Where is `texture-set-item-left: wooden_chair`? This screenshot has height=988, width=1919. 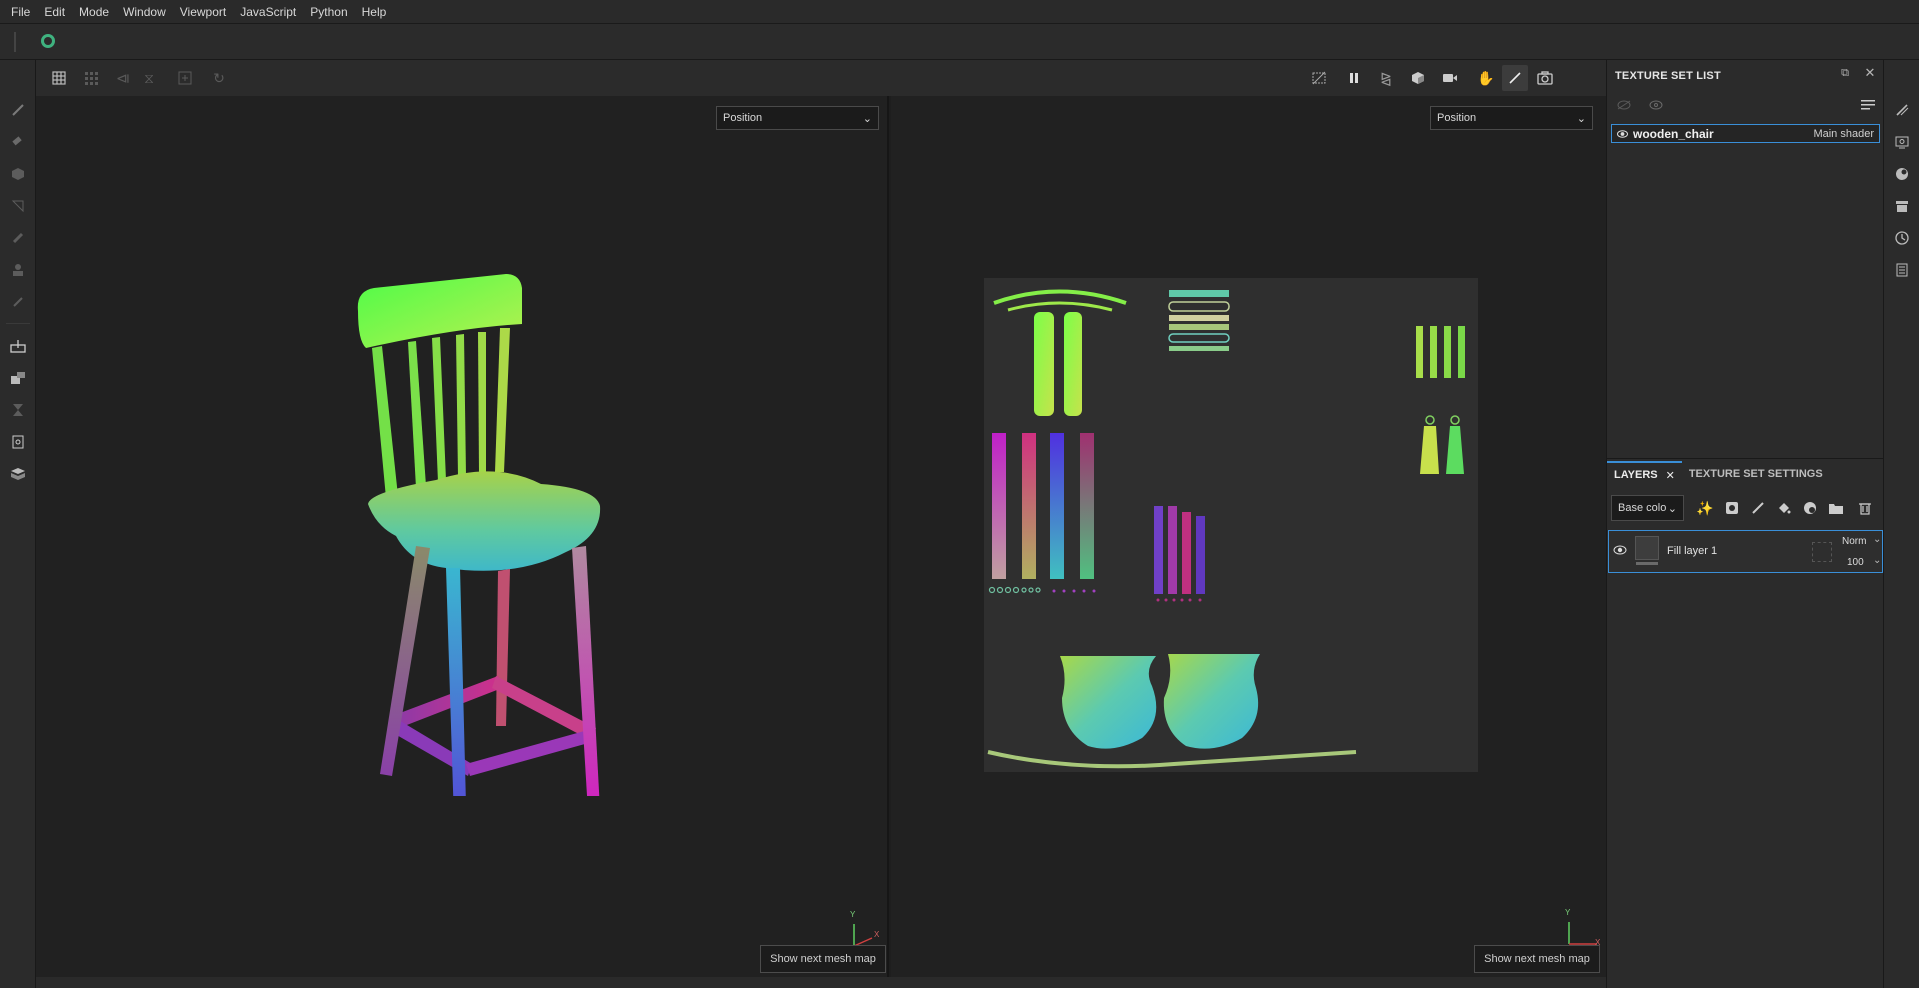
texture-set-item-left: wooden_chair is located at coordinates (1665, 134).